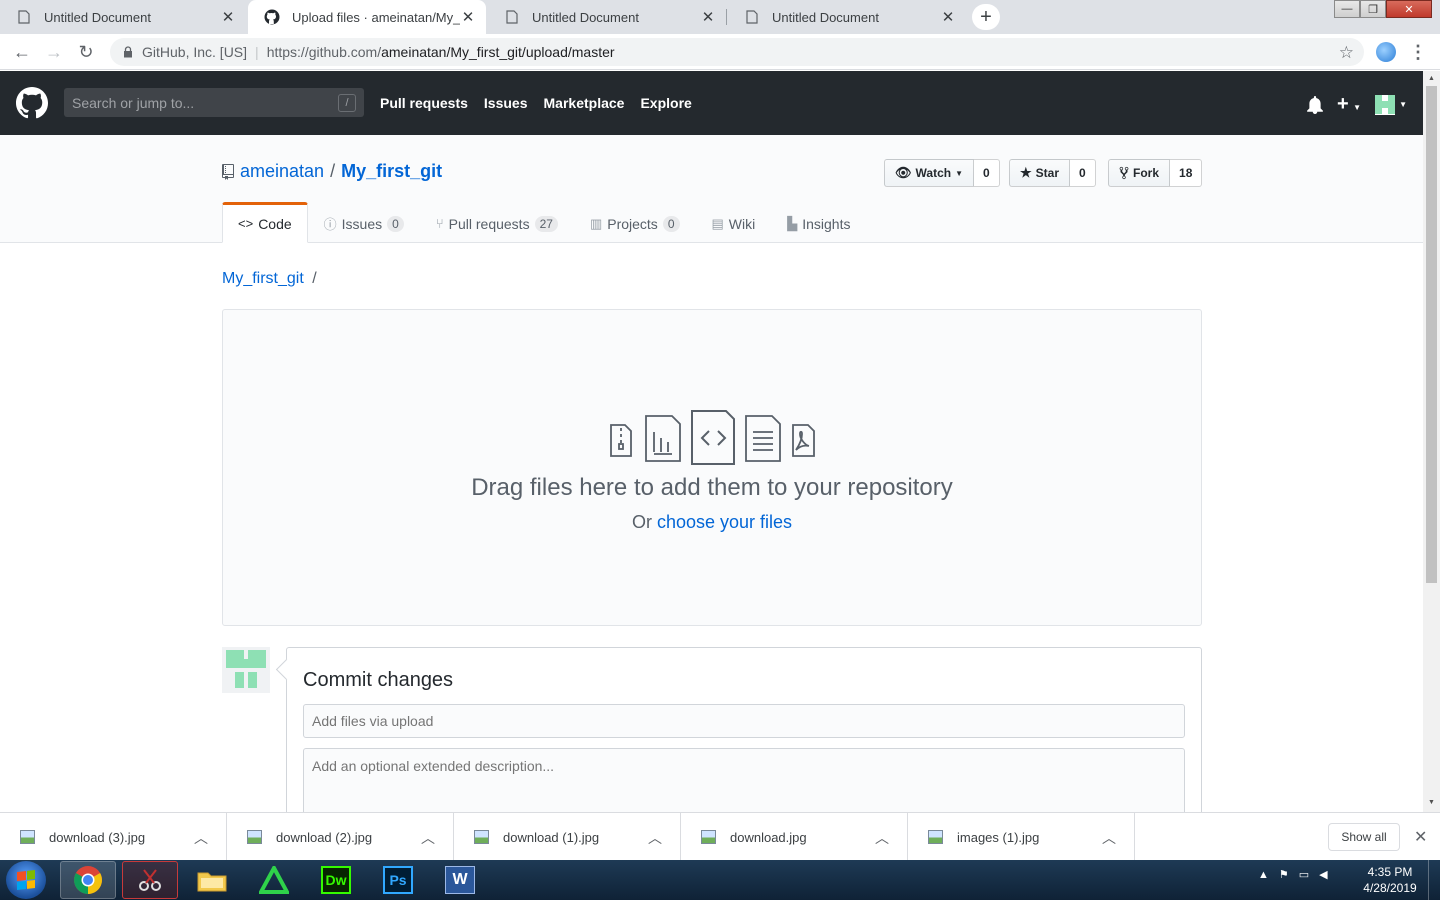 The image size is (1440, 900). Describe the element at coordinates (336, 880) in the screenshot. I see `dreamweaver-icon: Dw` at that location.